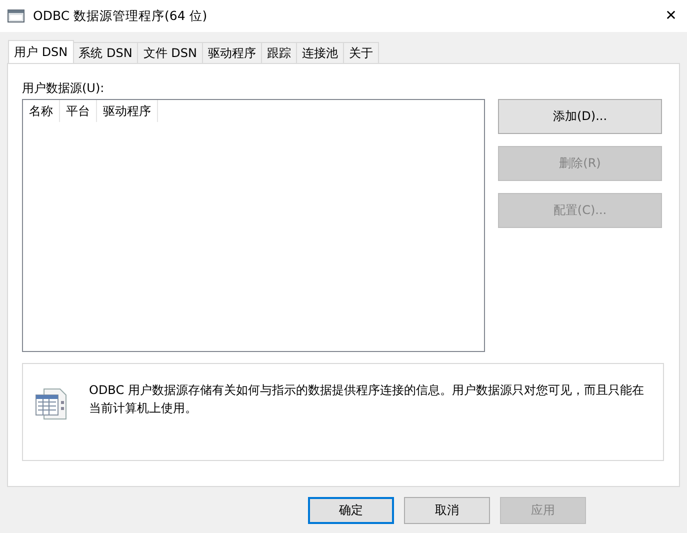 Image resolution: width=687 pixels, height=533 pixels. Describe the element at coordinates (41, 51) in the screenshot. I see `tab: 用户 DSN` at that location.